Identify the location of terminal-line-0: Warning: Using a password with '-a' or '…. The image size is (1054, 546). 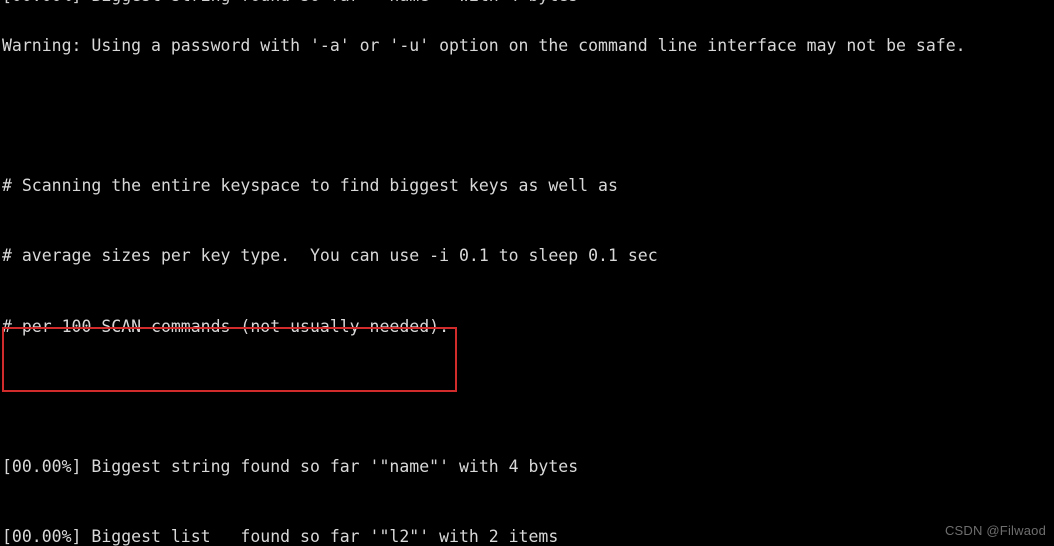
(484, 45).